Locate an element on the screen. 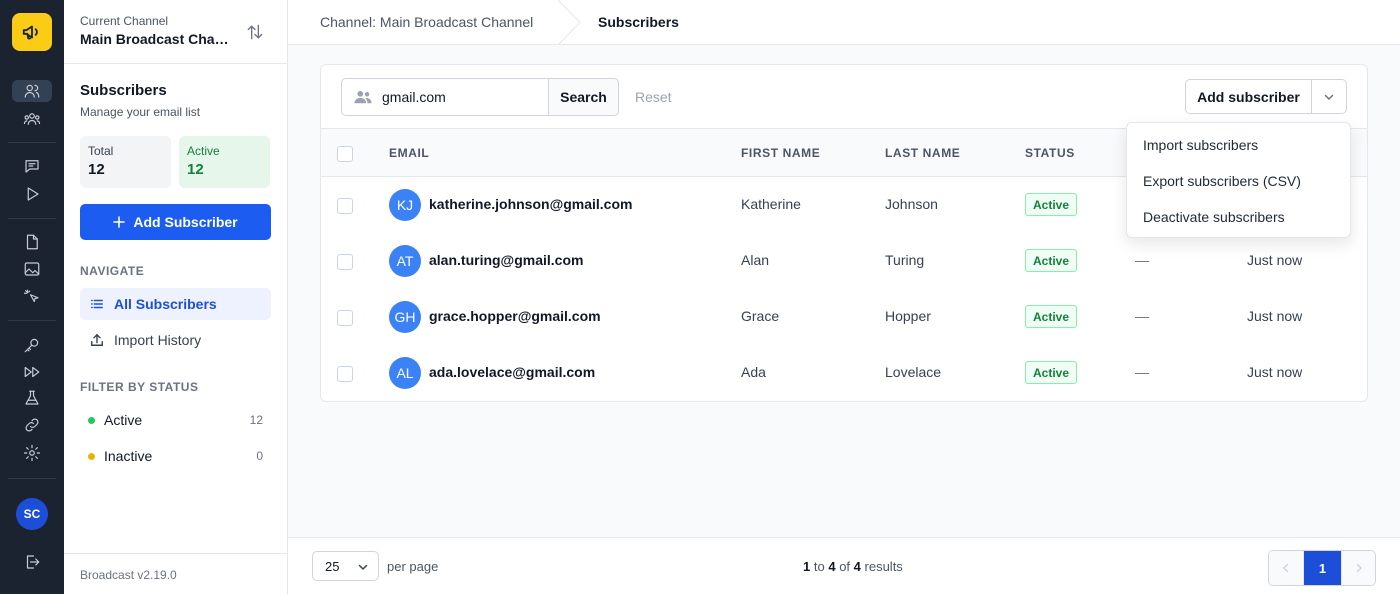  total-value: 12 is located at coordinates (96, 169).